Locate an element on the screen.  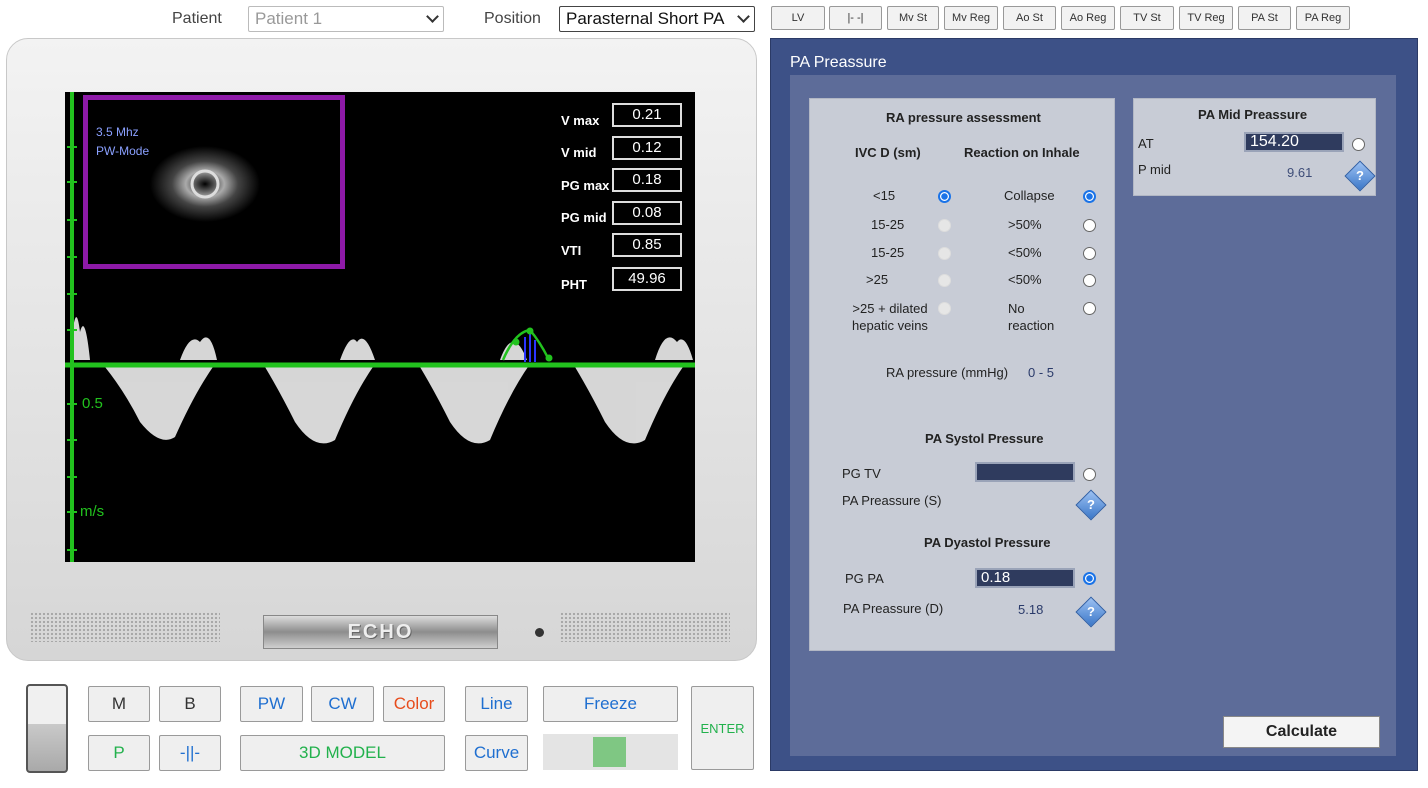
axis-unit-label: m/s is located at coordinates (92, 511).